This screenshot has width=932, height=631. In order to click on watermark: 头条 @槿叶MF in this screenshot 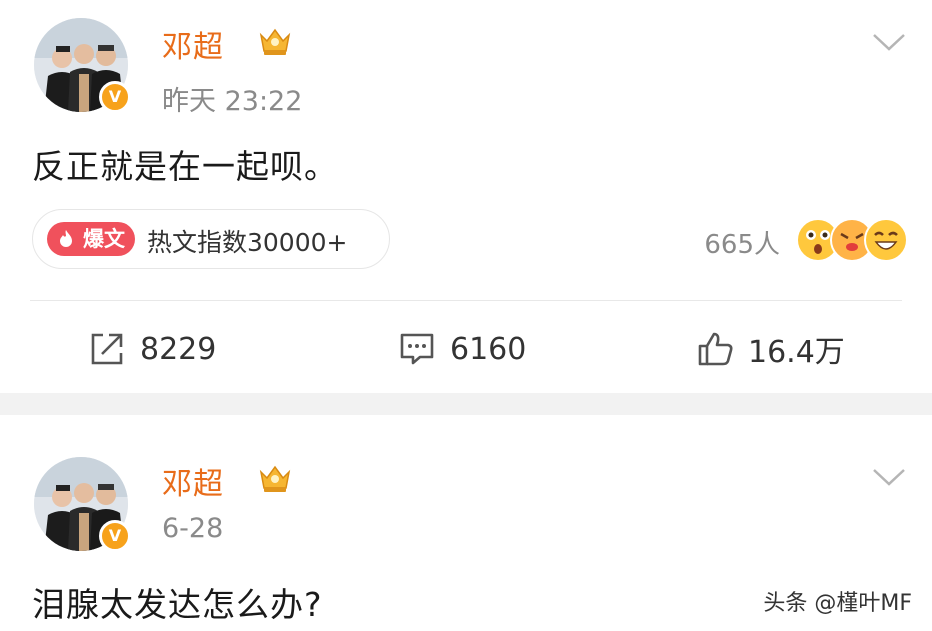, I will do `click(837, 603)`.